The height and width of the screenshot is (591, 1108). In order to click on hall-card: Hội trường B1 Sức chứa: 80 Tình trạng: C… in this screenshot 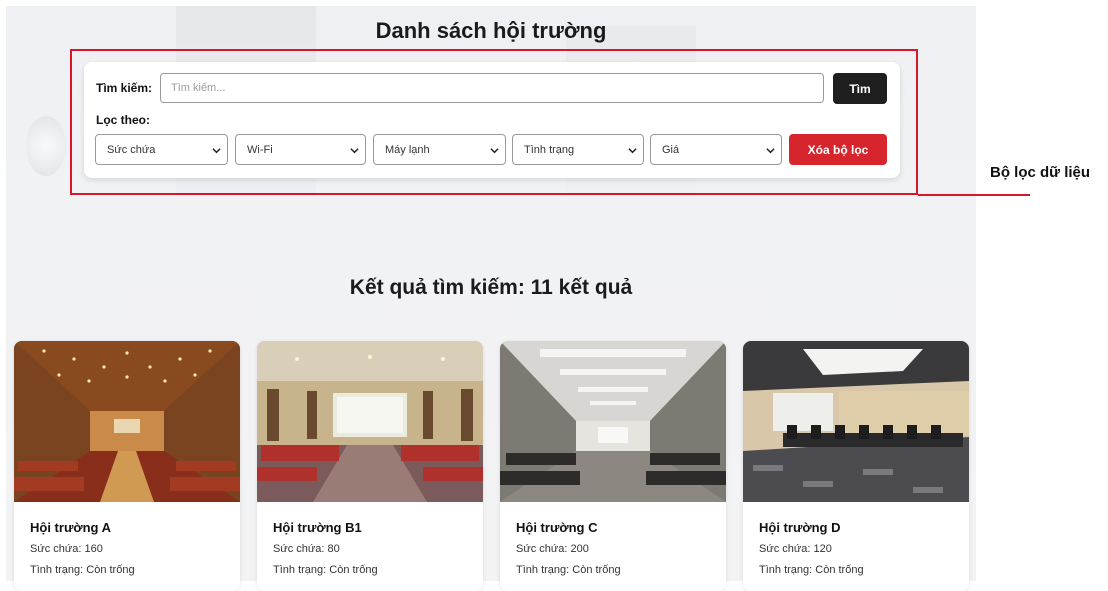, I will do `click(370, 466)`.